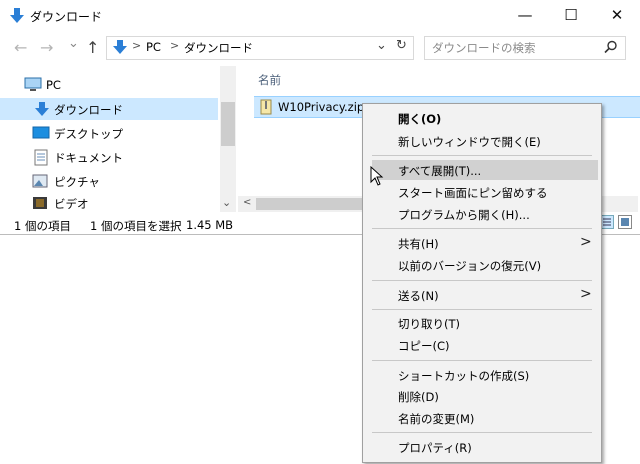 Image resolution: width=640 pixels, height=464 pixels. What do you see at coordinates (470, 266) in the screenshot?
I see `menu-item-label: 以前のバージョンの復元(V)` at bounding box center [470, 266].